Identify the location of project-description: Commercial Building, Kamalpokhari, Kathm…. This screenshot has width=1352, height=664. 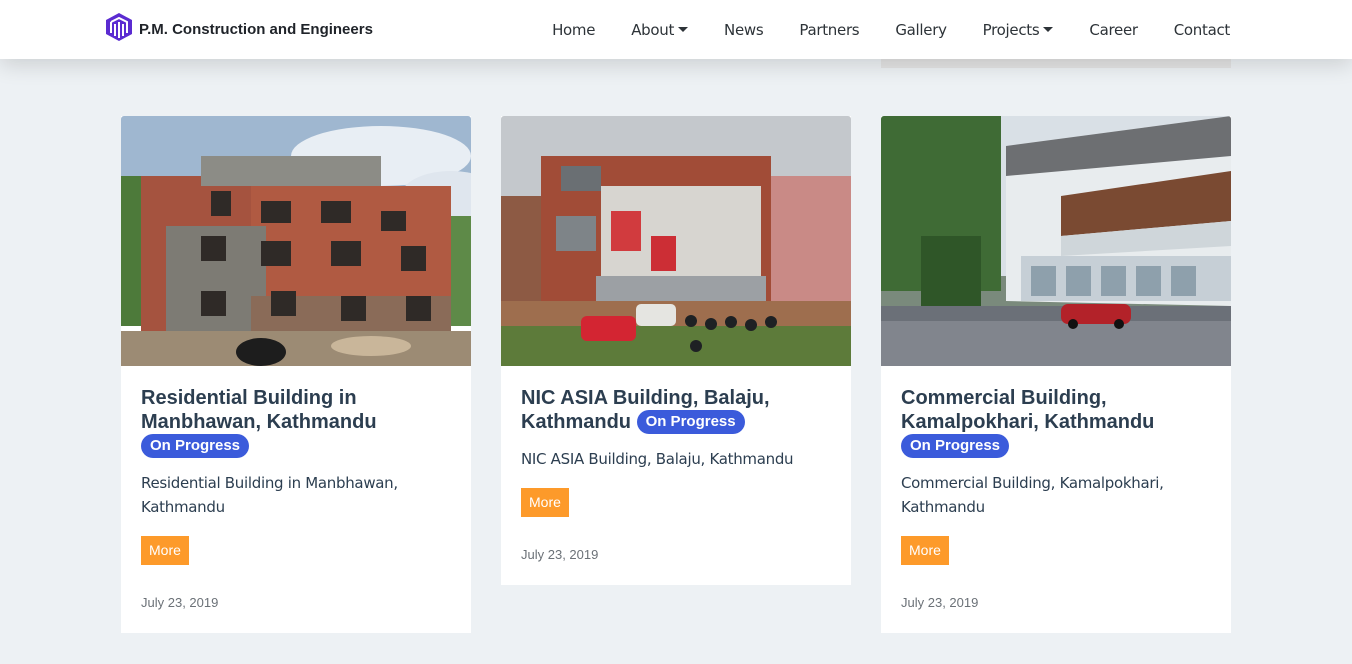
(1032, 494).